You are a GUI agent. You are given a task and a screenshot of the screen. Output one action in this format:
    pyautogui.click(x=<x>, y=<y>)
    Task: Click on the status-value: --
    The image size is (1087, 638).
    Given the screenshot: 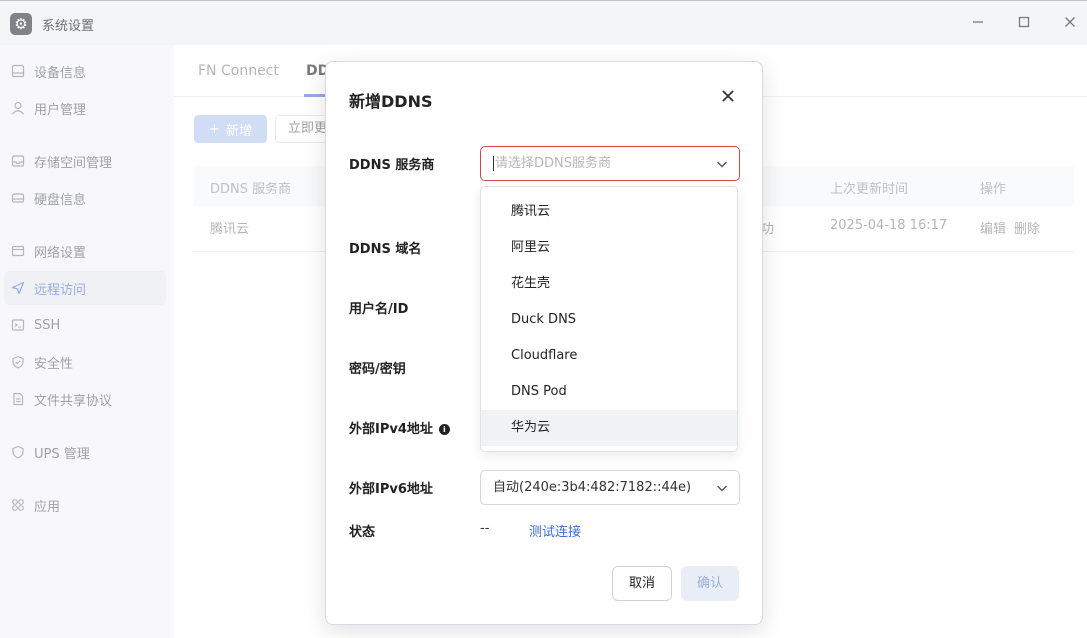 What is the action you would take?
    pyautogui.click(x=485, y=528)
    